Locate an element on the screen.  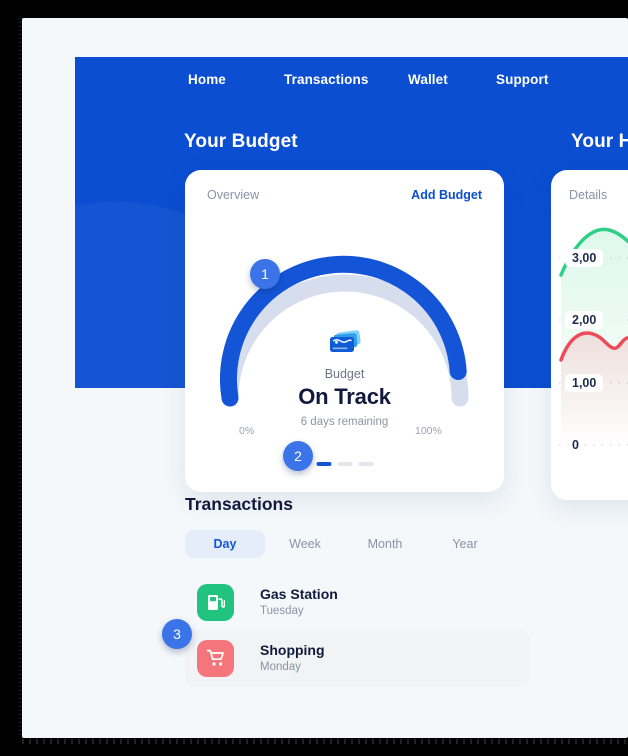
tab-month: Month is located at coordinates (385, 544).